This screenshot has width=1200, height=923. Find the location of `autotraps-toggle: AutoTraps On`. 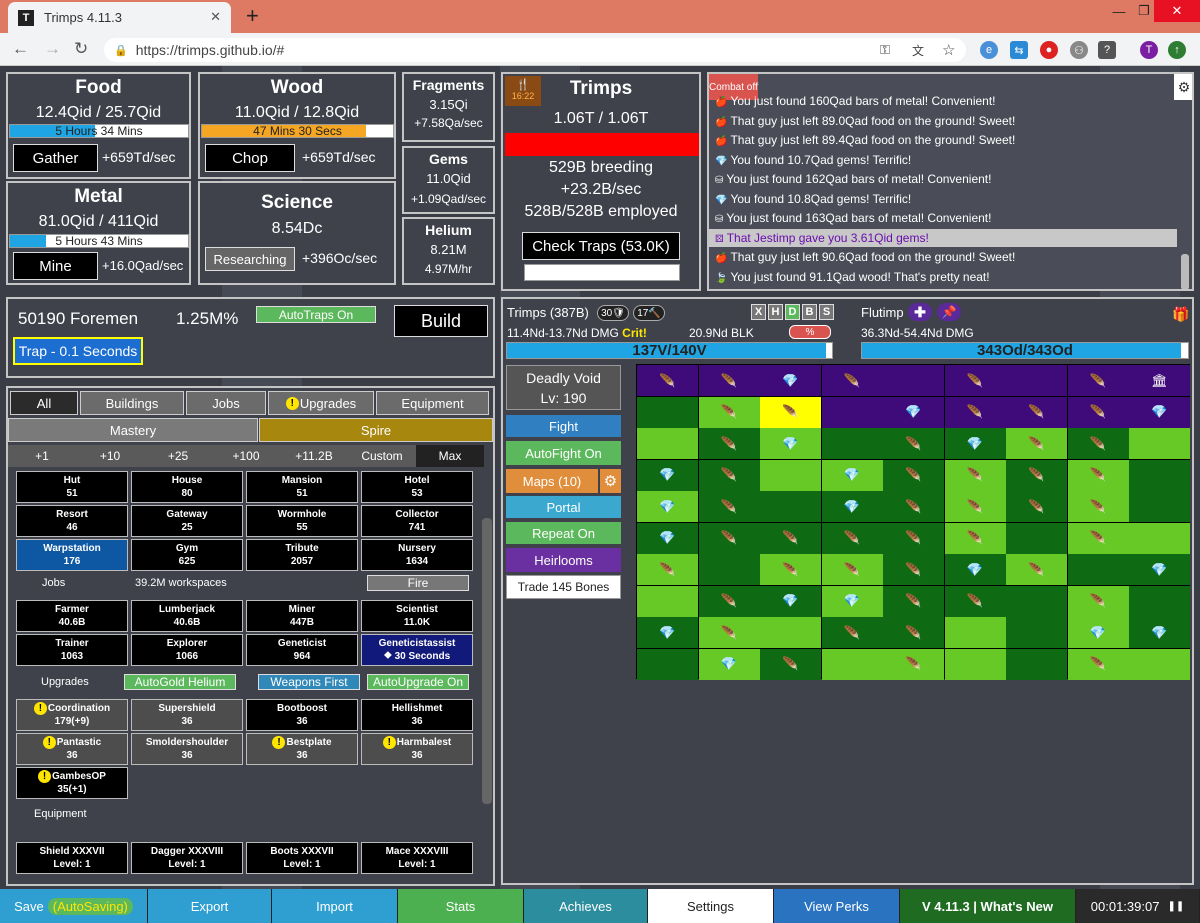

autotraps-toggle: AutoTraps On is located at coordinates (316, 314).